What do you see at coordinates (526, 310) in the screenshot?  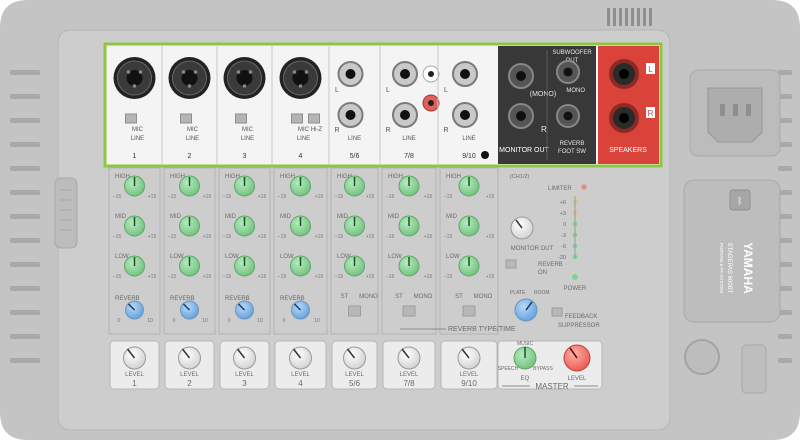 I see `reverb-type-knob` at bounding box center [526, 310].